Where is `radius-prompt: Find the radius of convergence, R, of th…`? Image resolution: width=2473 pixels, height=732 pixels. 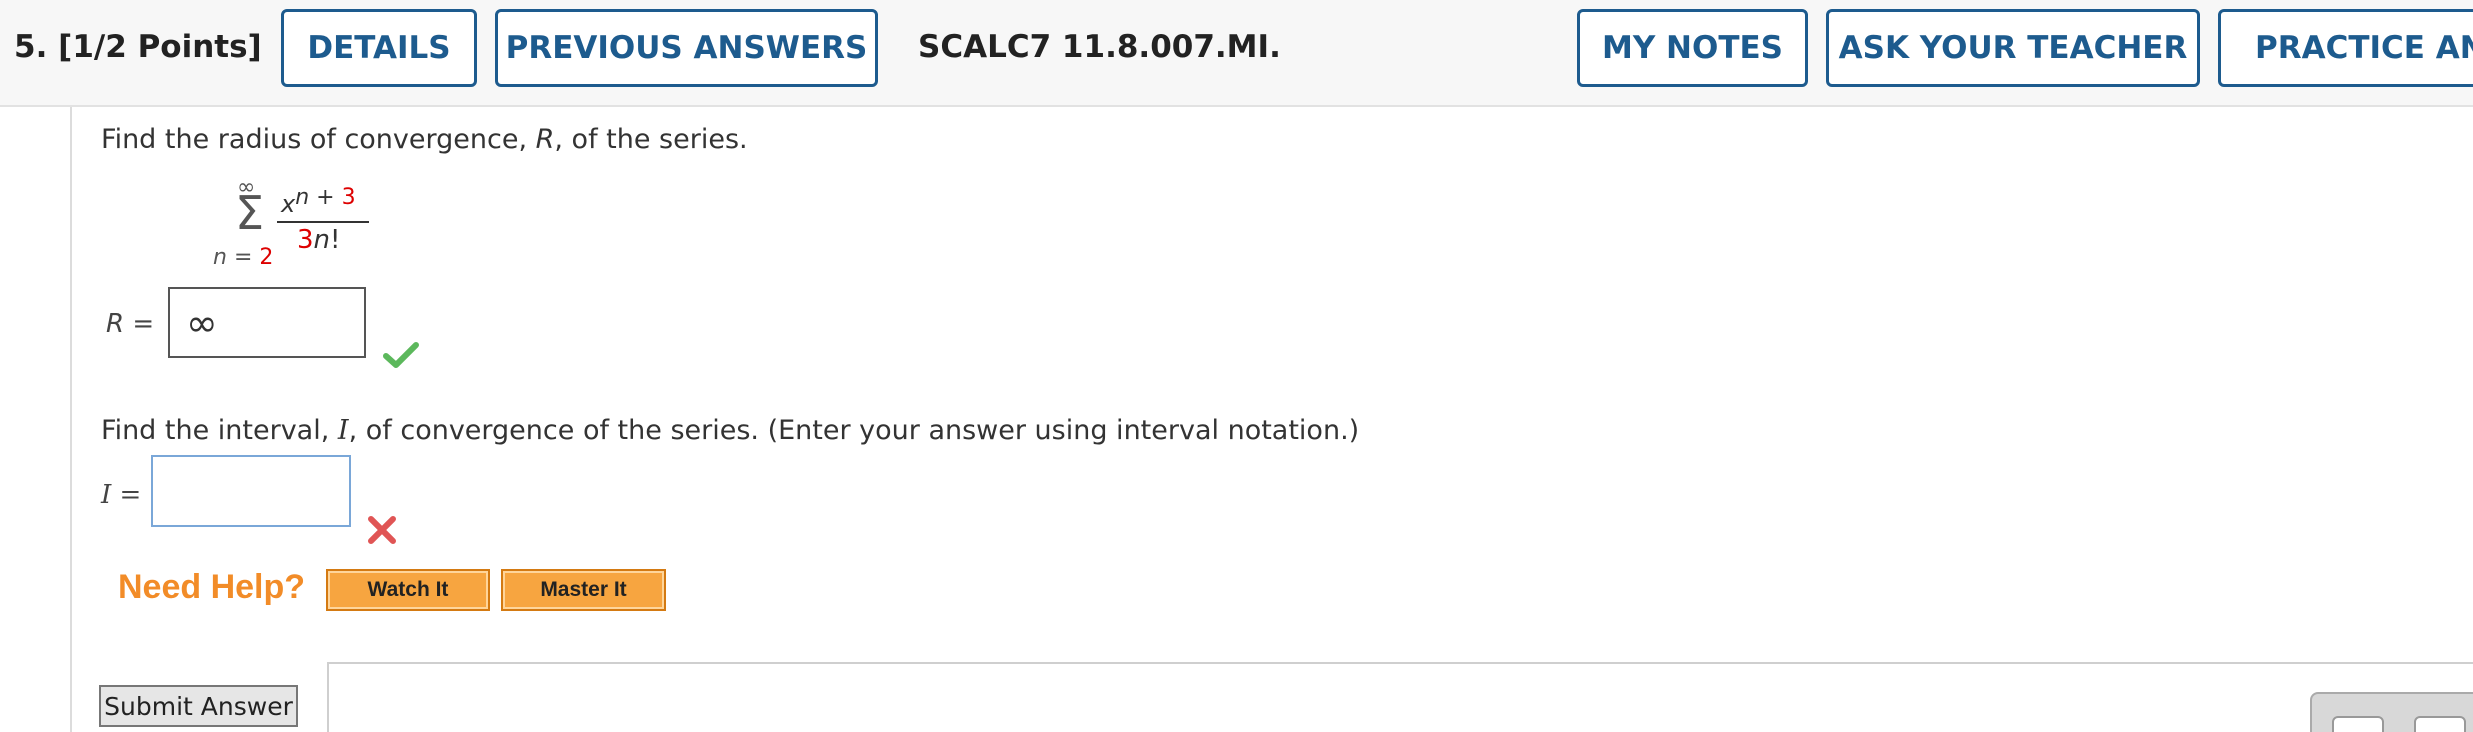 radius-prompt: Find the radius of convergence, R, of th… is located at coordinates (424, 139).